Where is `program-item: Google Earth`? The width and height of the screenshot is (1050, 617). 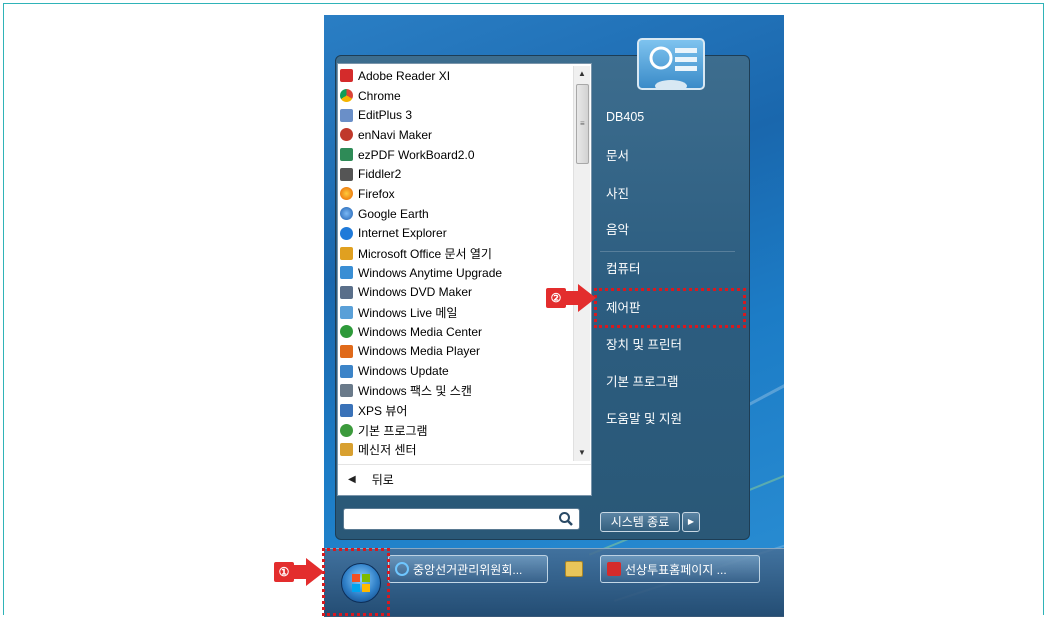
program-item: Google Earth is located at coordinates (454, 214).